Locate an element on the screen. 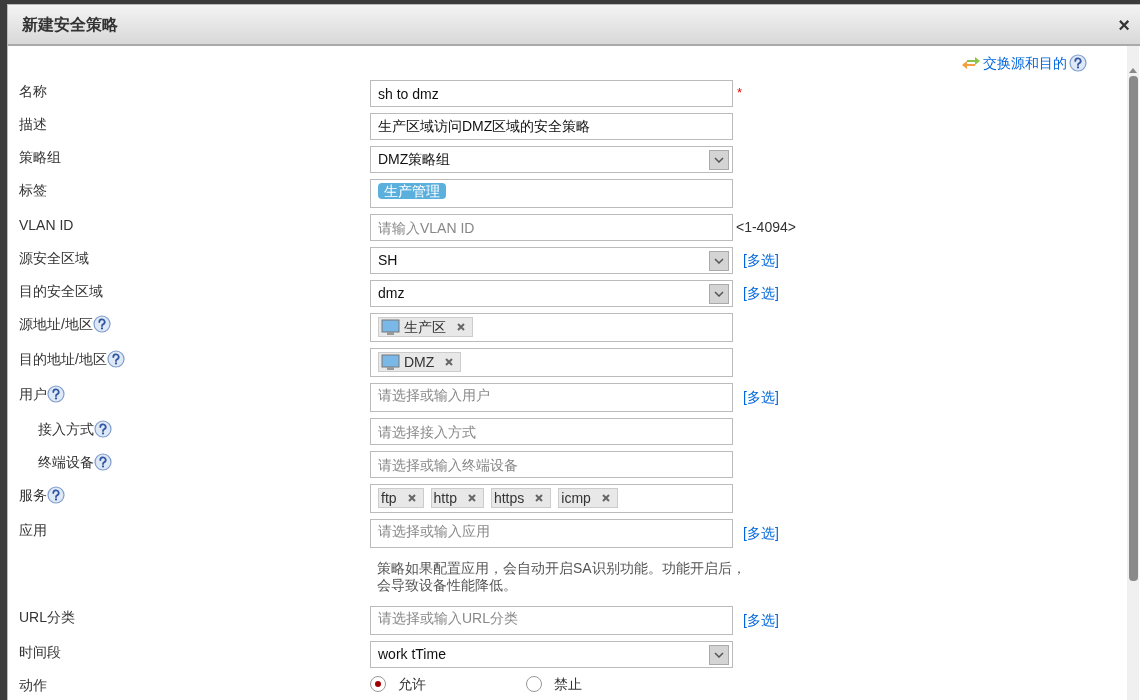 This screenshot has height=700, width=1140. token-chip: 生产区 is located at coordinates (425, 327).